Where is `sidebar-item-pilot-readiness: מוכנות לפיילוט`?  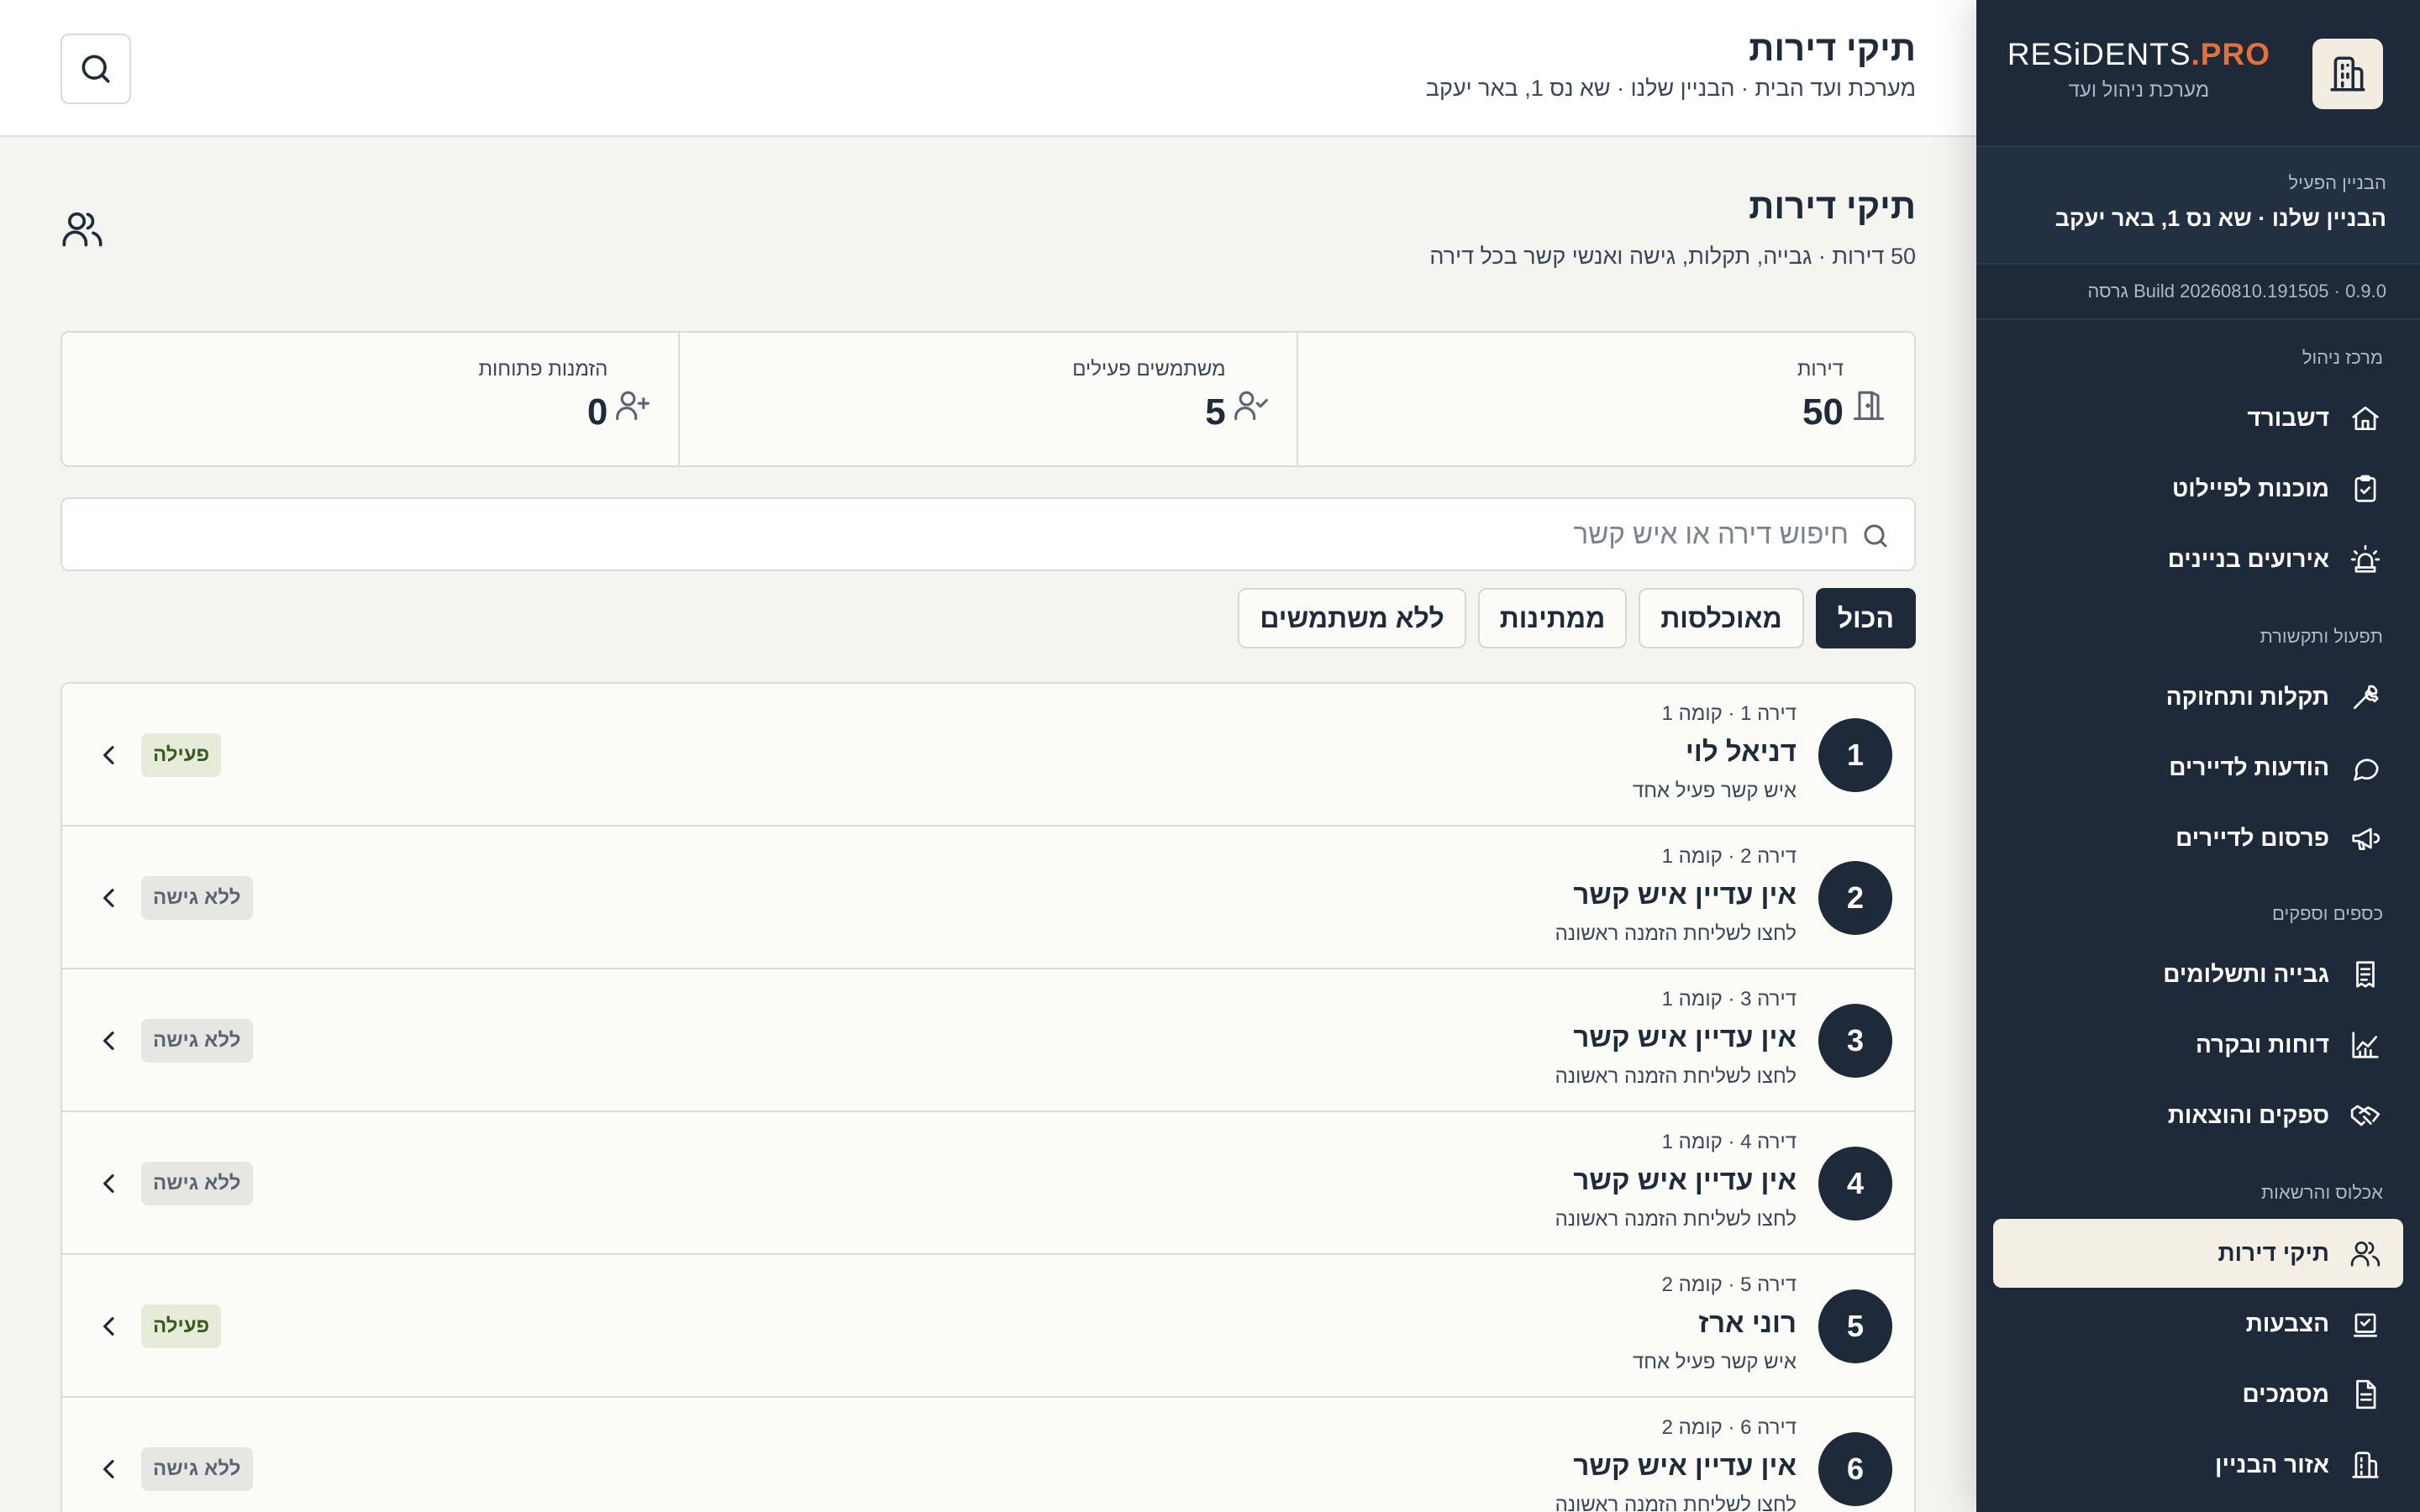
sidebar-item-pilot-readiness: מוכנות לפיילוט is located at coordinates (2198, 488).